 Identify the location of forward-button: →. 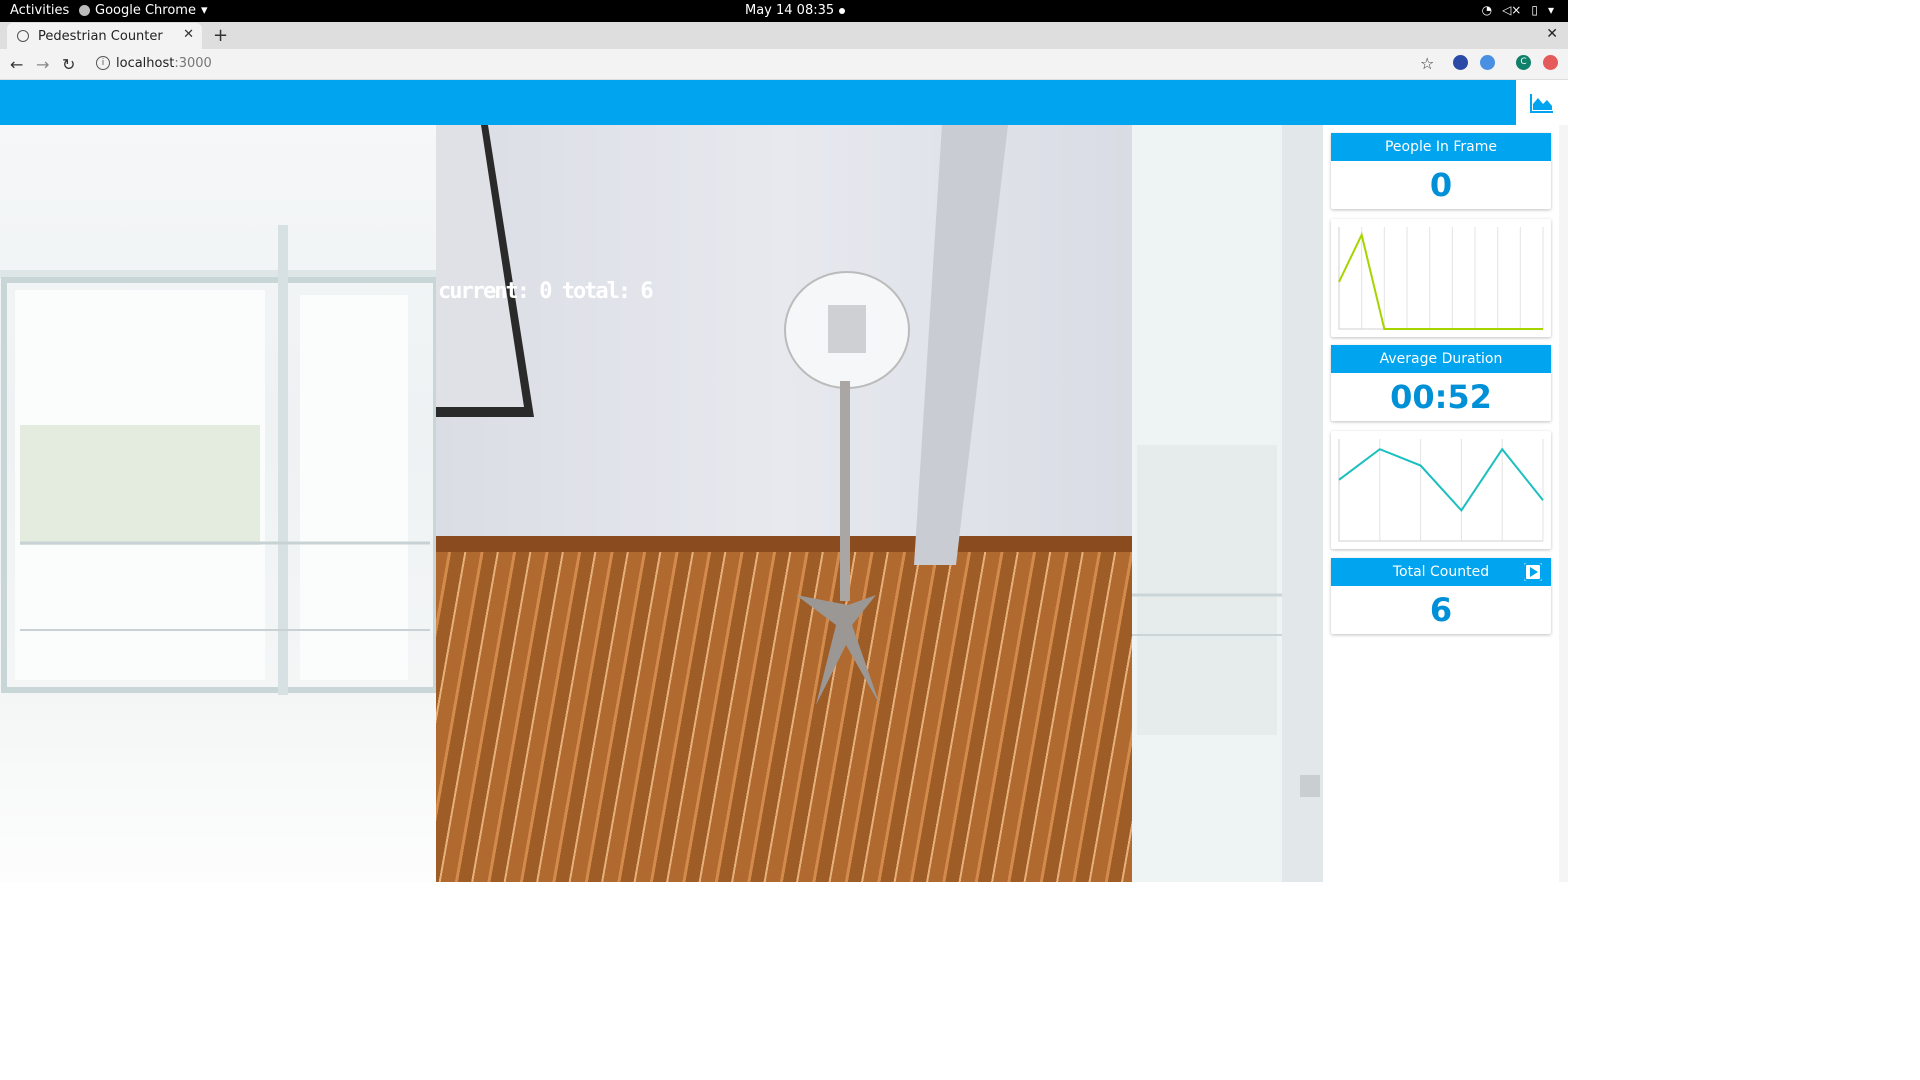
(42, 64).